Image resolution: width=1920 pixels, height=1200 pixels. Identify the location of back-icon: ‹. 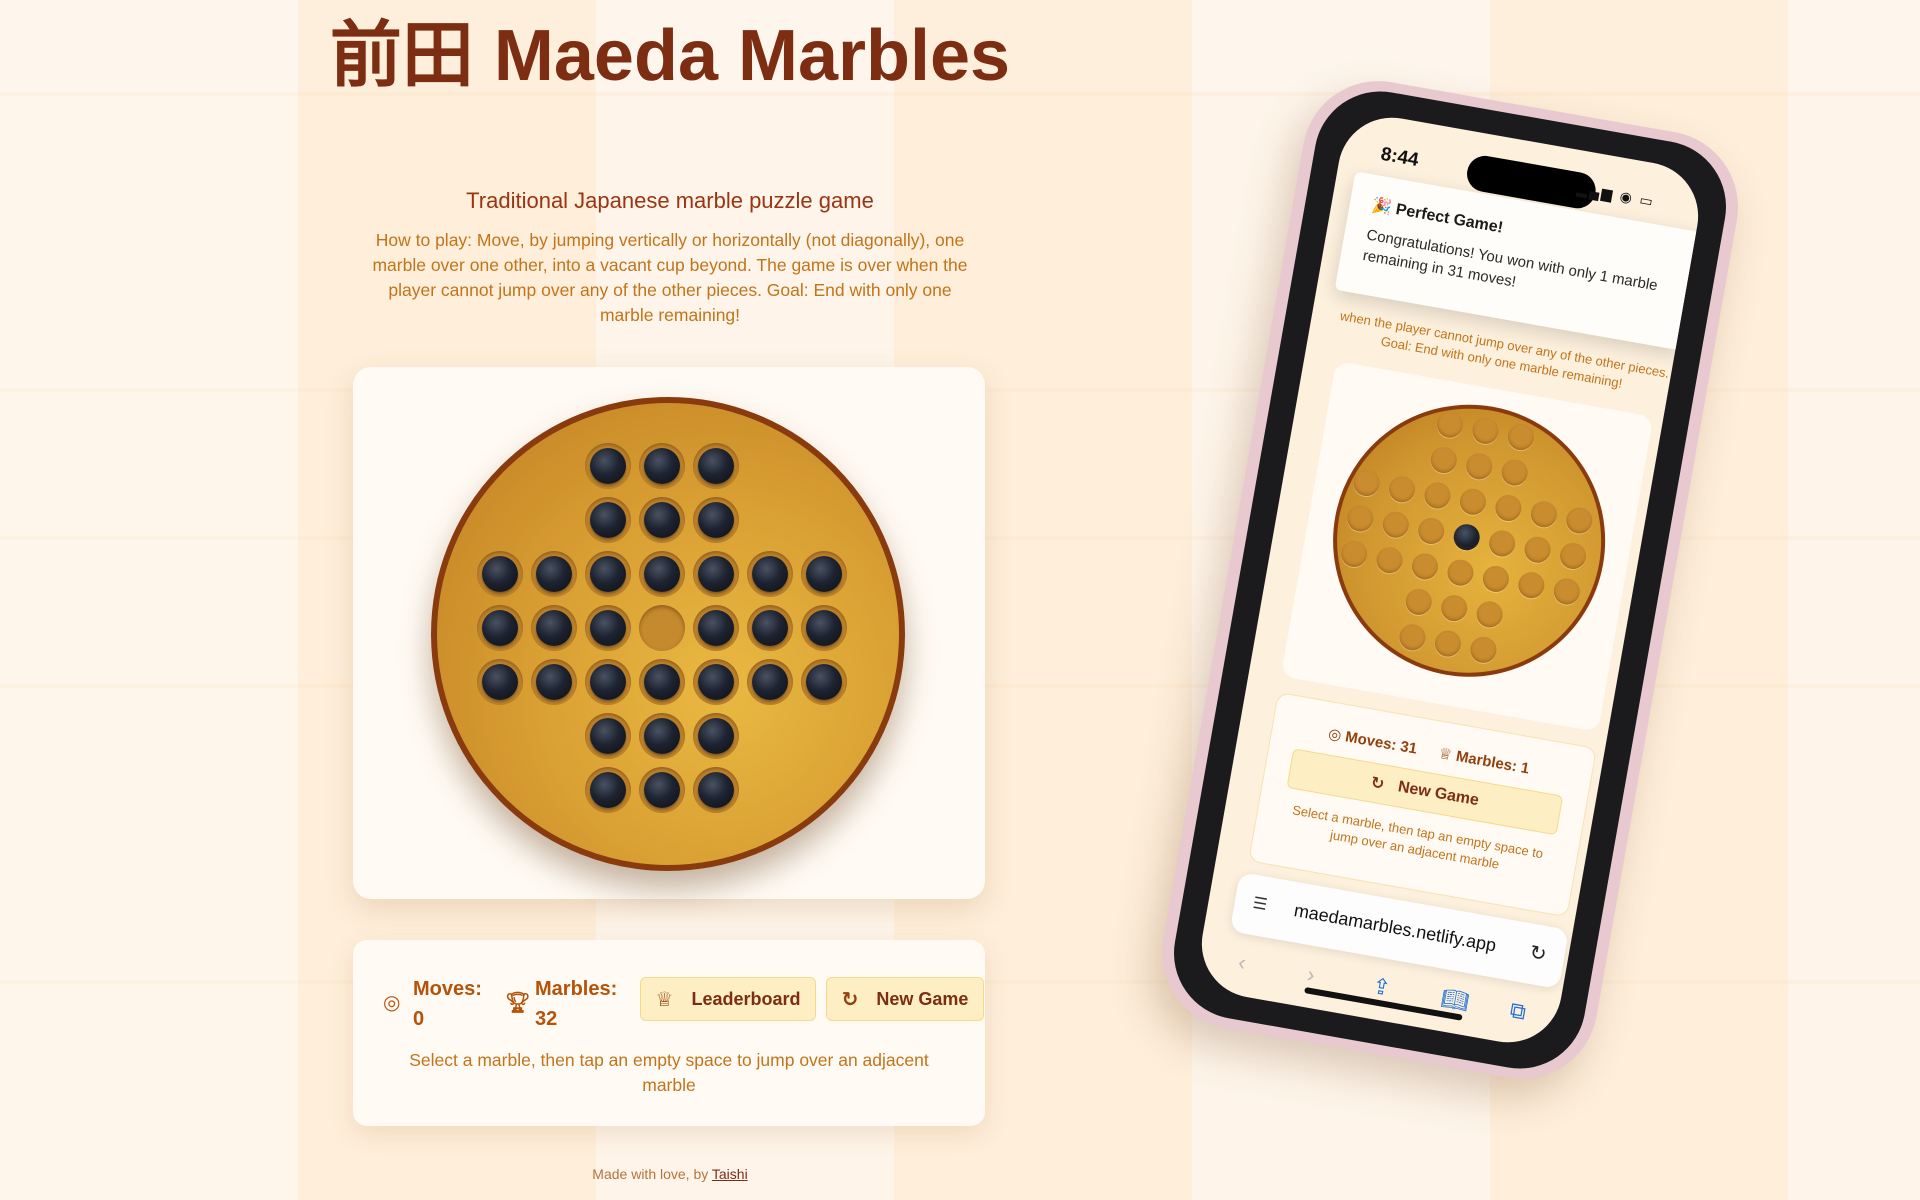
(1242, 962).